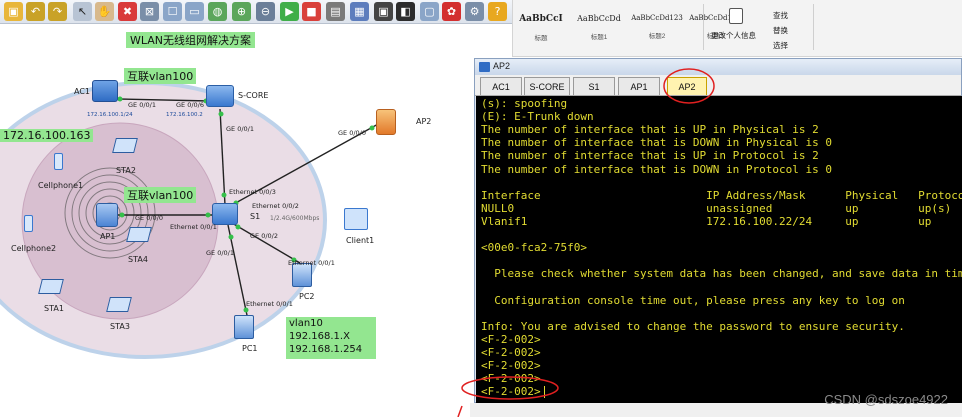 The width and height of the screenshot is (962, 417). What do you see at coordinates (497, 11) in the screenshot?
I see `help-icon: ?` at bounding box center [497, 11].